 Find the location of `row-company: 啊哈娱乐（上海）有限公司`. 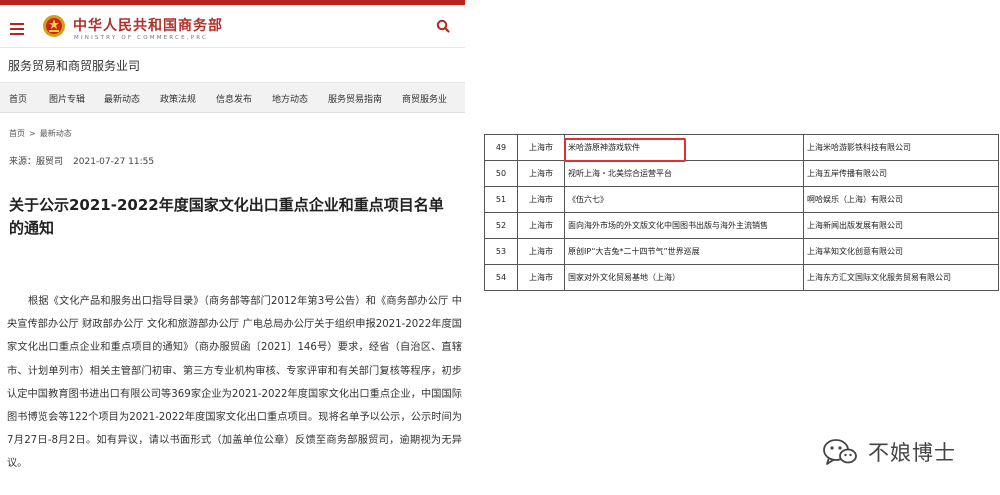

row-company: 啊哈娱乐（上海）有限公司 is located at coordinates (901, 199).